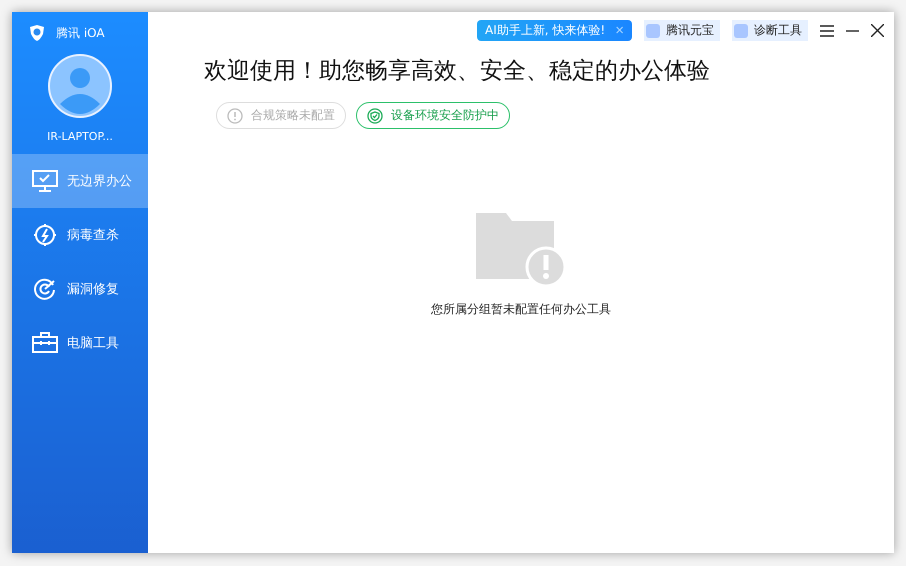 Image resolution: width=906 pixels, height=566 pixels. What do you see at coordinates (375, 116) in the screenshot?
I see `shield-icon` at bounding box center [375, 116].